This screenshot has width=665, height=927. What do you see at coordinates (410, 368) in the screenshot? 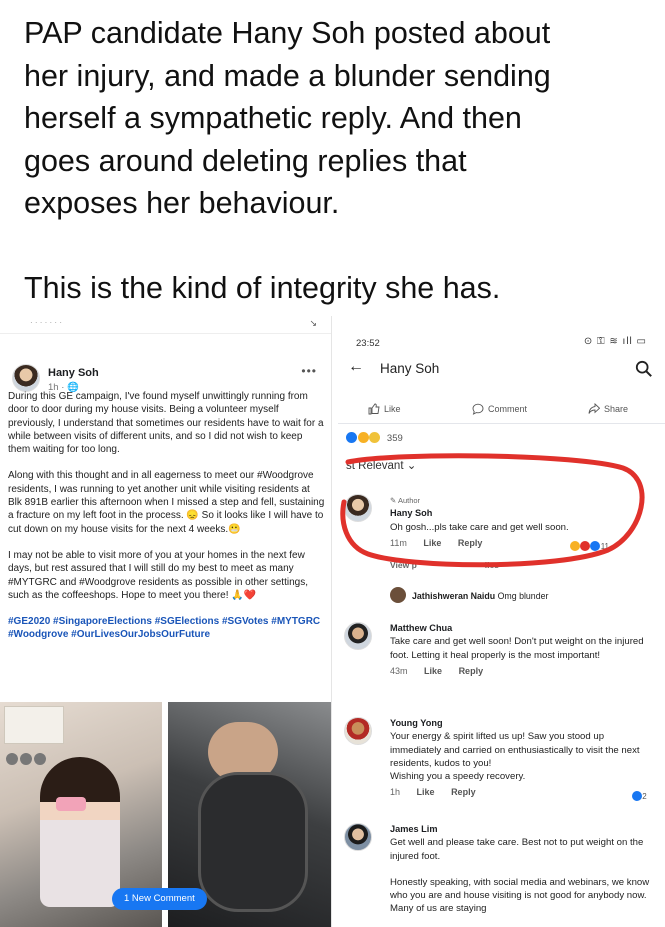
I see `page-title: Hany Soh` at bounding box center [410, 368].